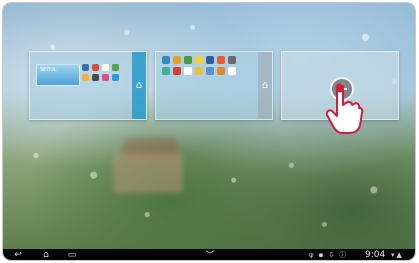 Image resolution: width=419 pixels, height=263 pixels. What do you see at coordinates (343, 254) in the screenshot?
I see `info-icon: ⓘ` at bounding box center [343, 254].